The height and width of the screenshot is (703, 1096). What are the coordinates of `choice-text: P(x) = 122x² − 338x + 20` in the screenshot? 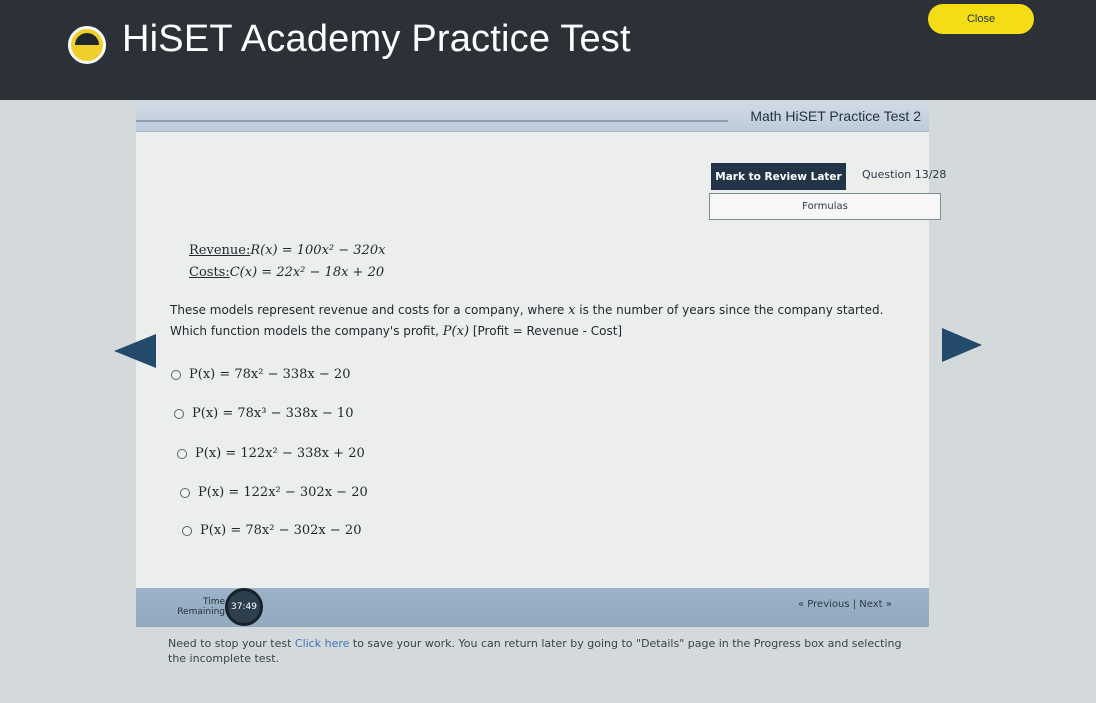 It's located at (280, 453).